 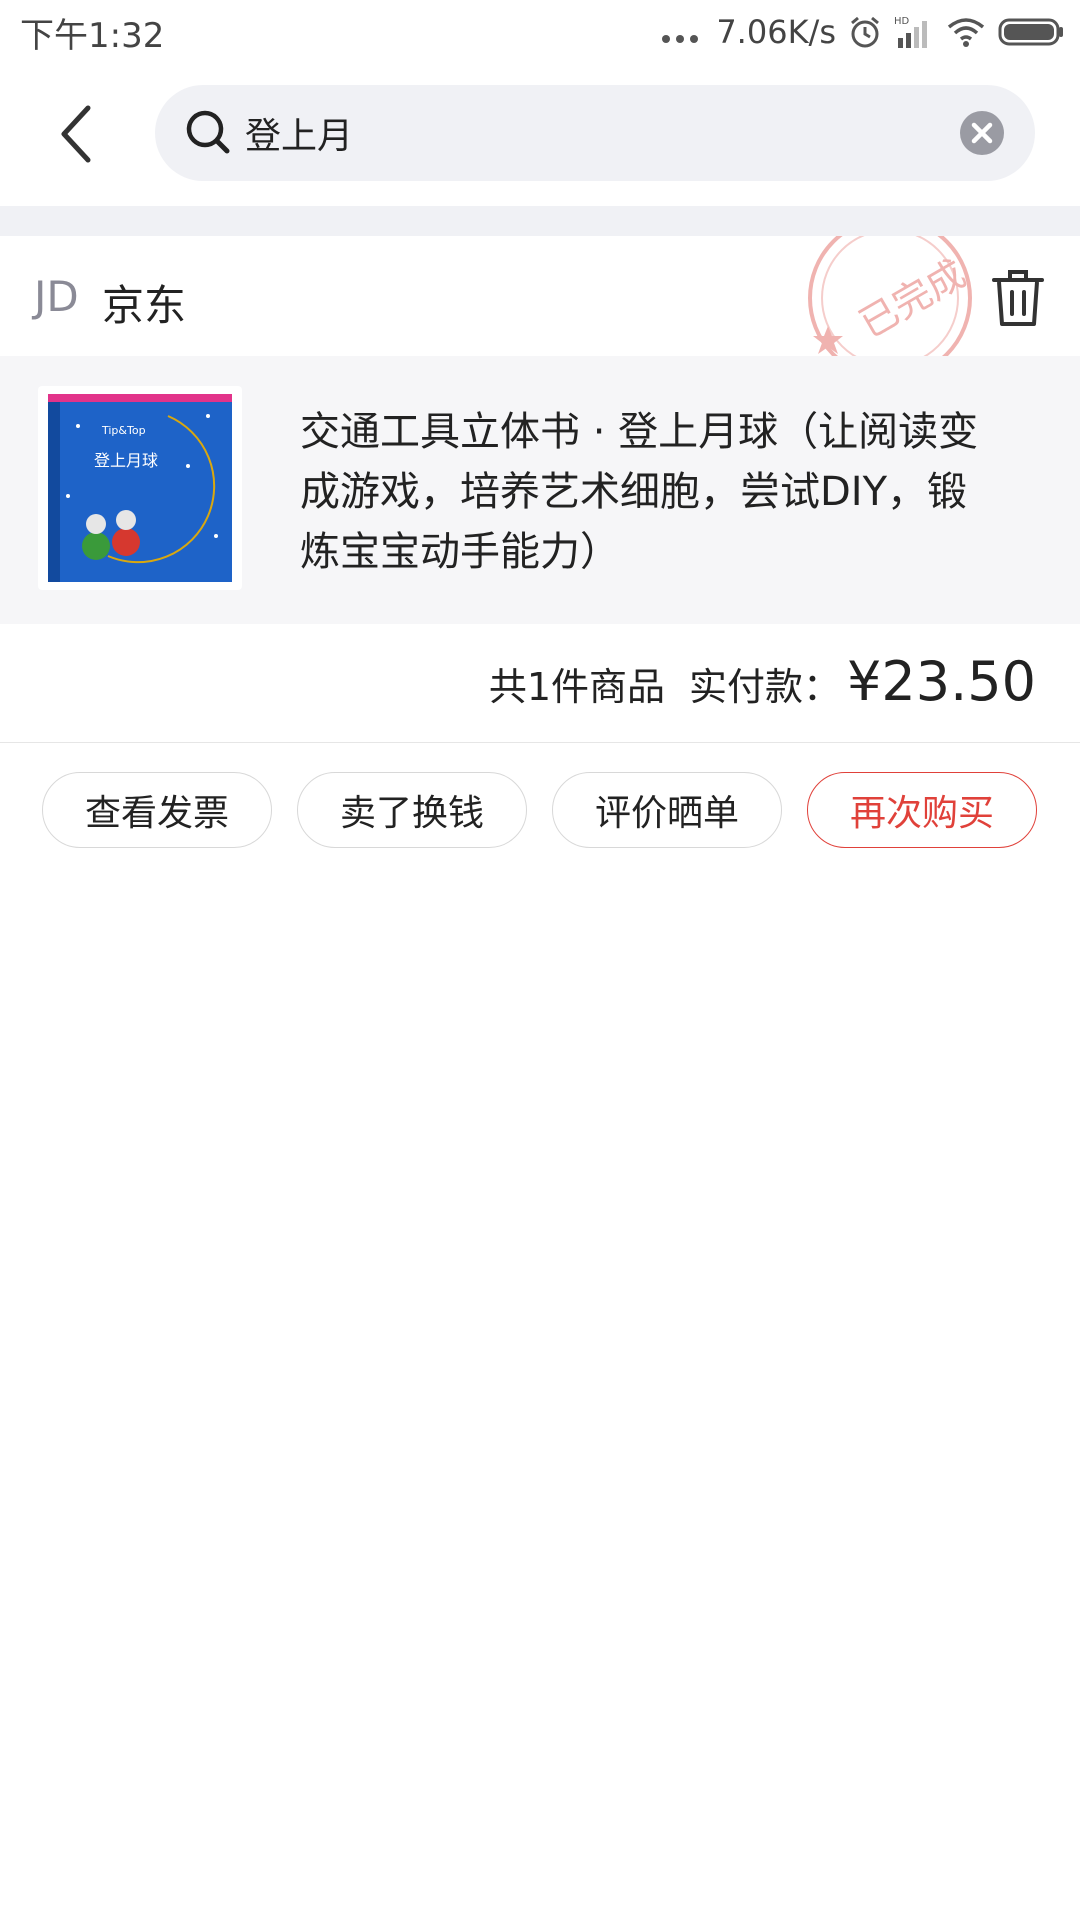 I want to click on product-thumbnail: Tip&Top 登上月球, so click(x=140, y=488).